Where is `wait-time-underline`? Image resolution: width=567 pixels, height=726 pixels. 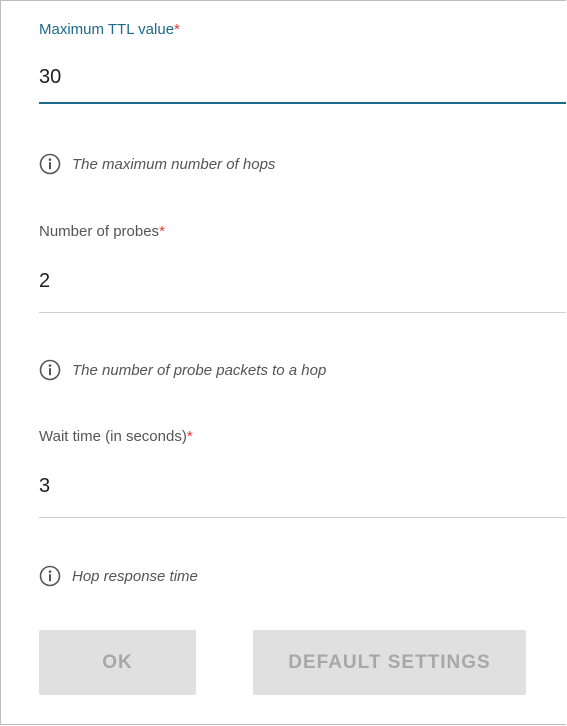 wait-time-underline is located at coordinates (302, 517).